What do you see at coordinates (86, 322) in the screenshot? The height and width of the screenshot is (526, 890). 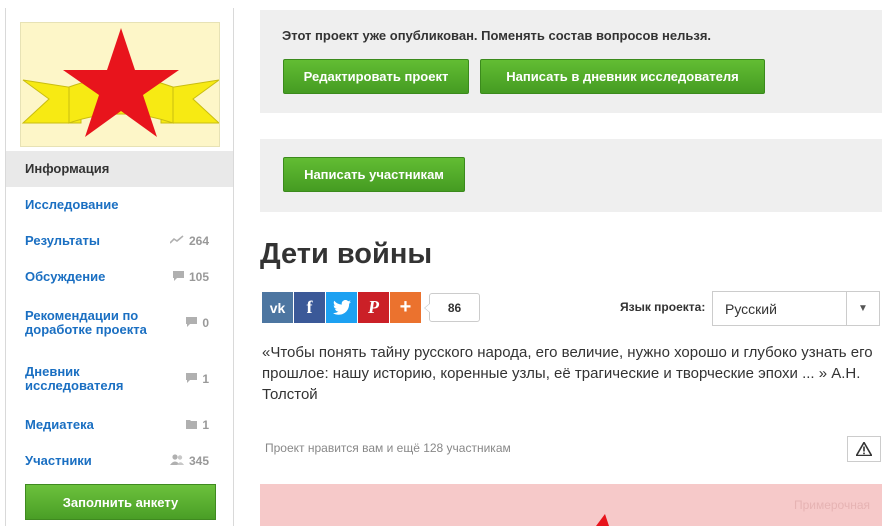 I see `sidebar-item-label: Рекомендации по доработке проекта` at bounding box center [86, 322].